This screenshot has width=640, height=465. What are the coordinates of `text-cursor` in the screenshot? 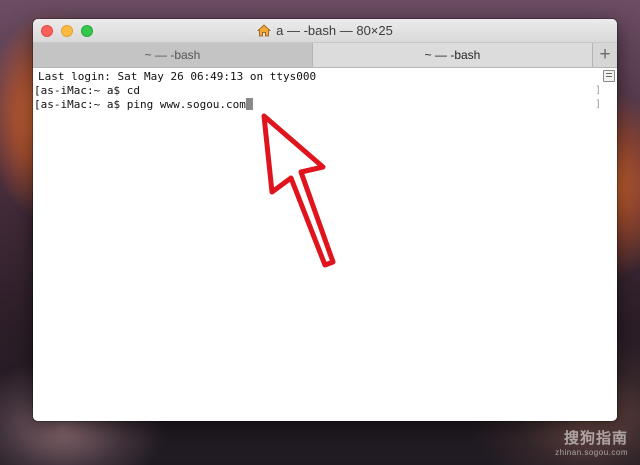 It's located at (249, 104).